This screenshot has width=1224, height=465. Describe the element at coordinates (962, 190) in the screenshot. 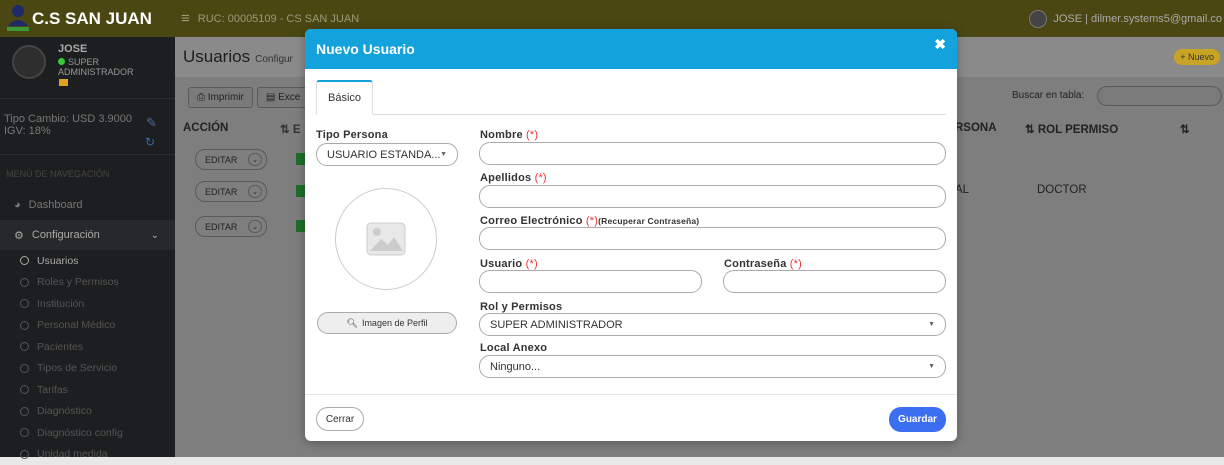

I see `table-cell-persona: AL` at that location.